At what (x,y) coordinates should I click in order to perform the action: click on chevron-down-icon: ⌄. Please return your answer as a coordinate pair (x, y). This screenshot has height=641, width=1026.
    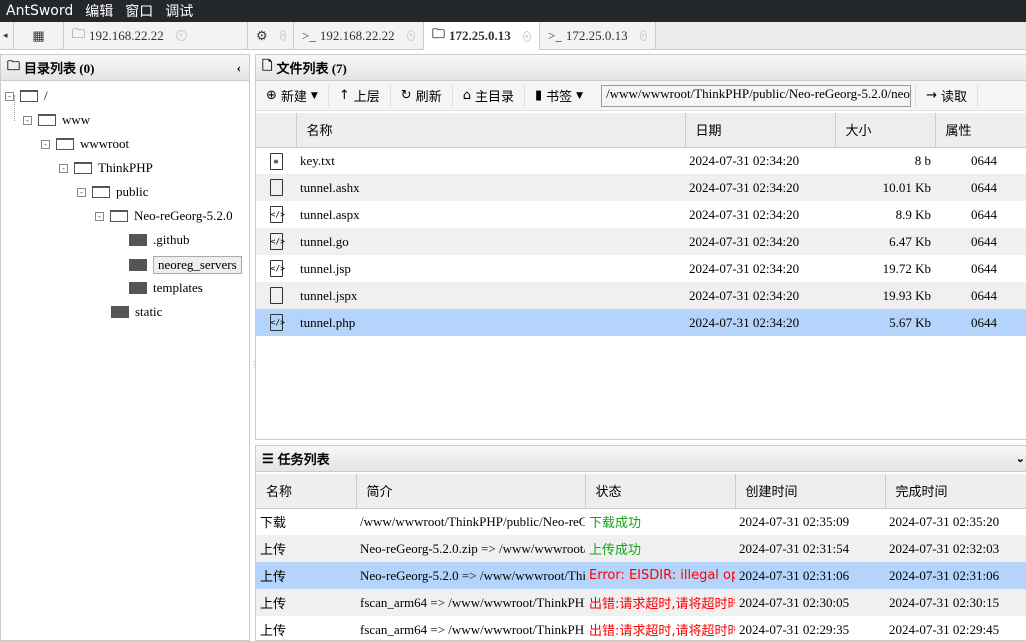
    Looking at the image, I should click on (1020, 458).